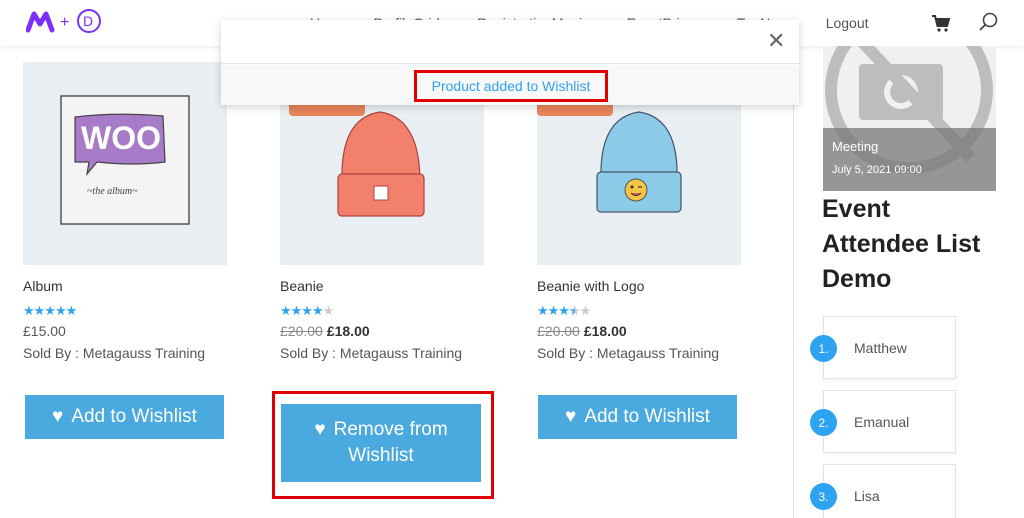 The image size is (1024, 518). What do you see at coordinates (988, 22) in the screenshot?
I see `search-icon` at bounding box center [988, 22].